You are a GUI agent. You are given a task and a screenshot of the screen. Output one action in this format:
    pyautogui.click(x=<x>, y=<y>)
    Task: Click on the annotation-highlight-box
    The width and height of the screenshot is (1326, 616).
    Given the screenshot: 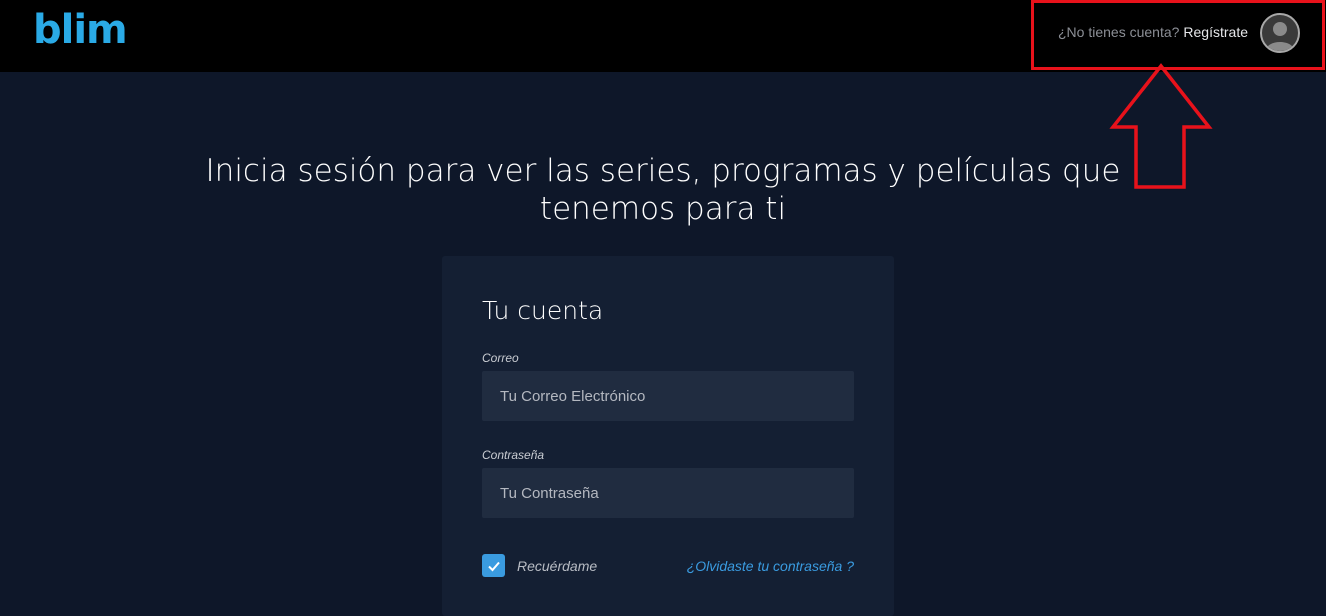 What is the action you would take?
    pyautogui.click(x=1178, y=35)
    